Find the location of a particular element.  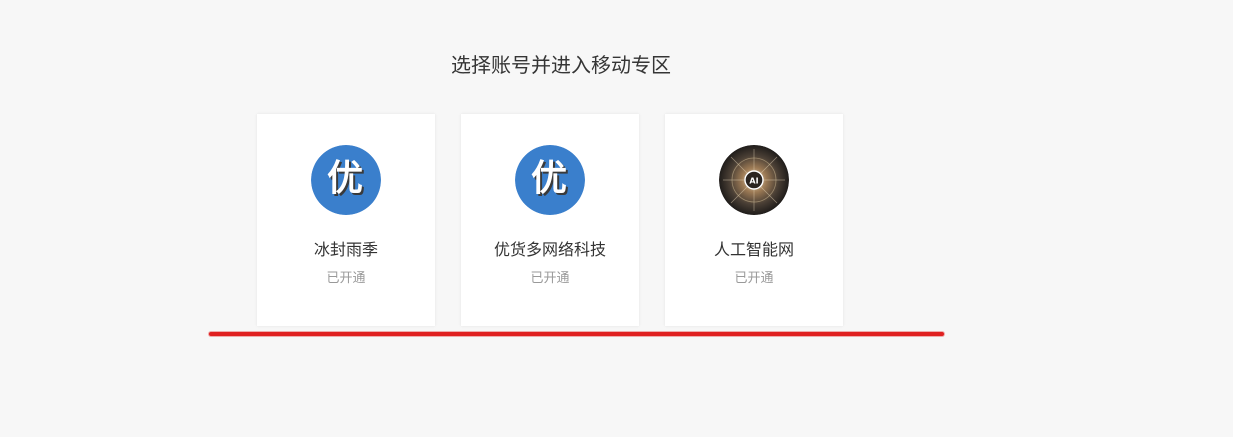

ai-network-icon: AI is located at coordinates (754, 180).